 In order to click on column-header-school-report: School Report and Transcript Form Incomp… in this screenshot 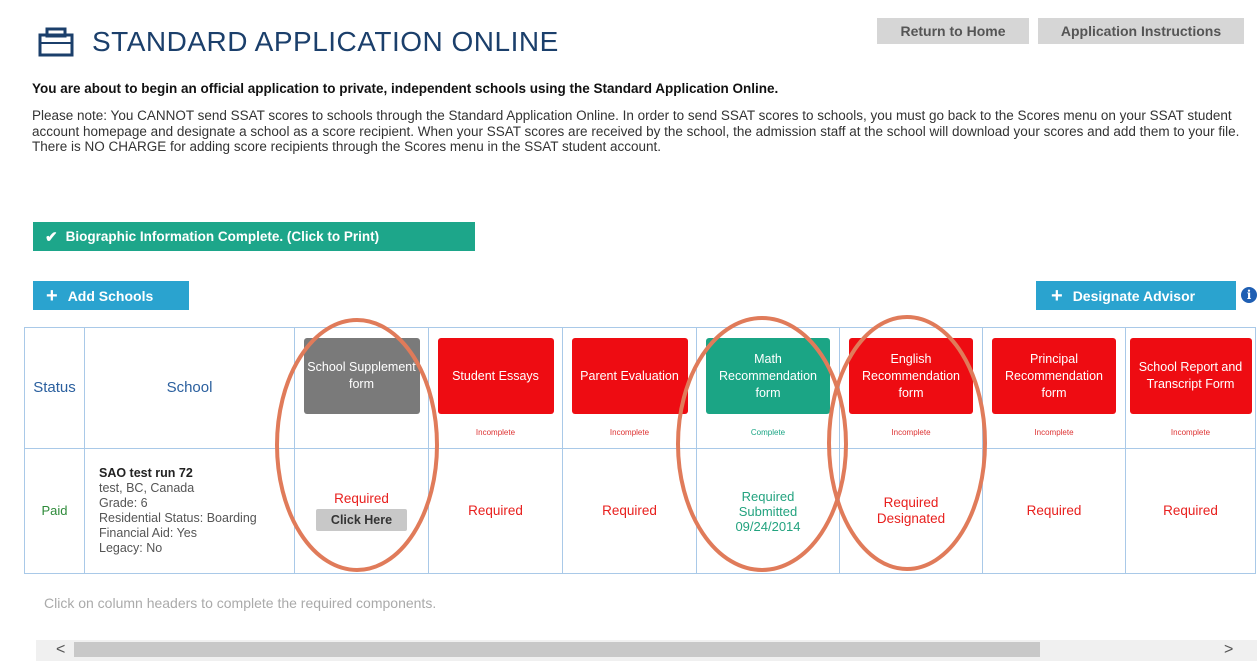, I will do `click(1190, 388)`.